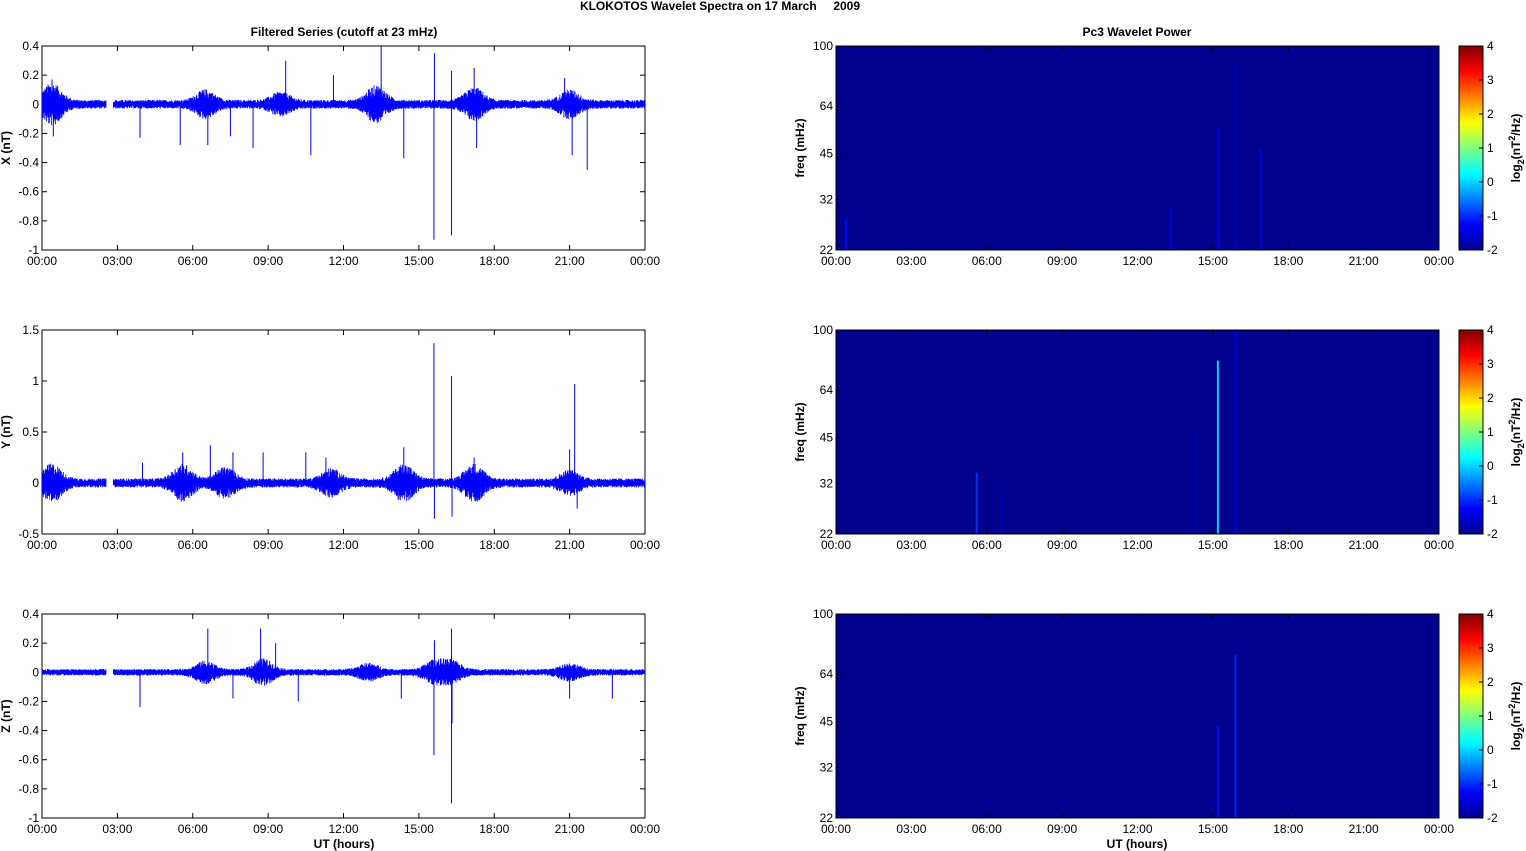  I want to click on y-tick-label: 1, so click(35, 381).